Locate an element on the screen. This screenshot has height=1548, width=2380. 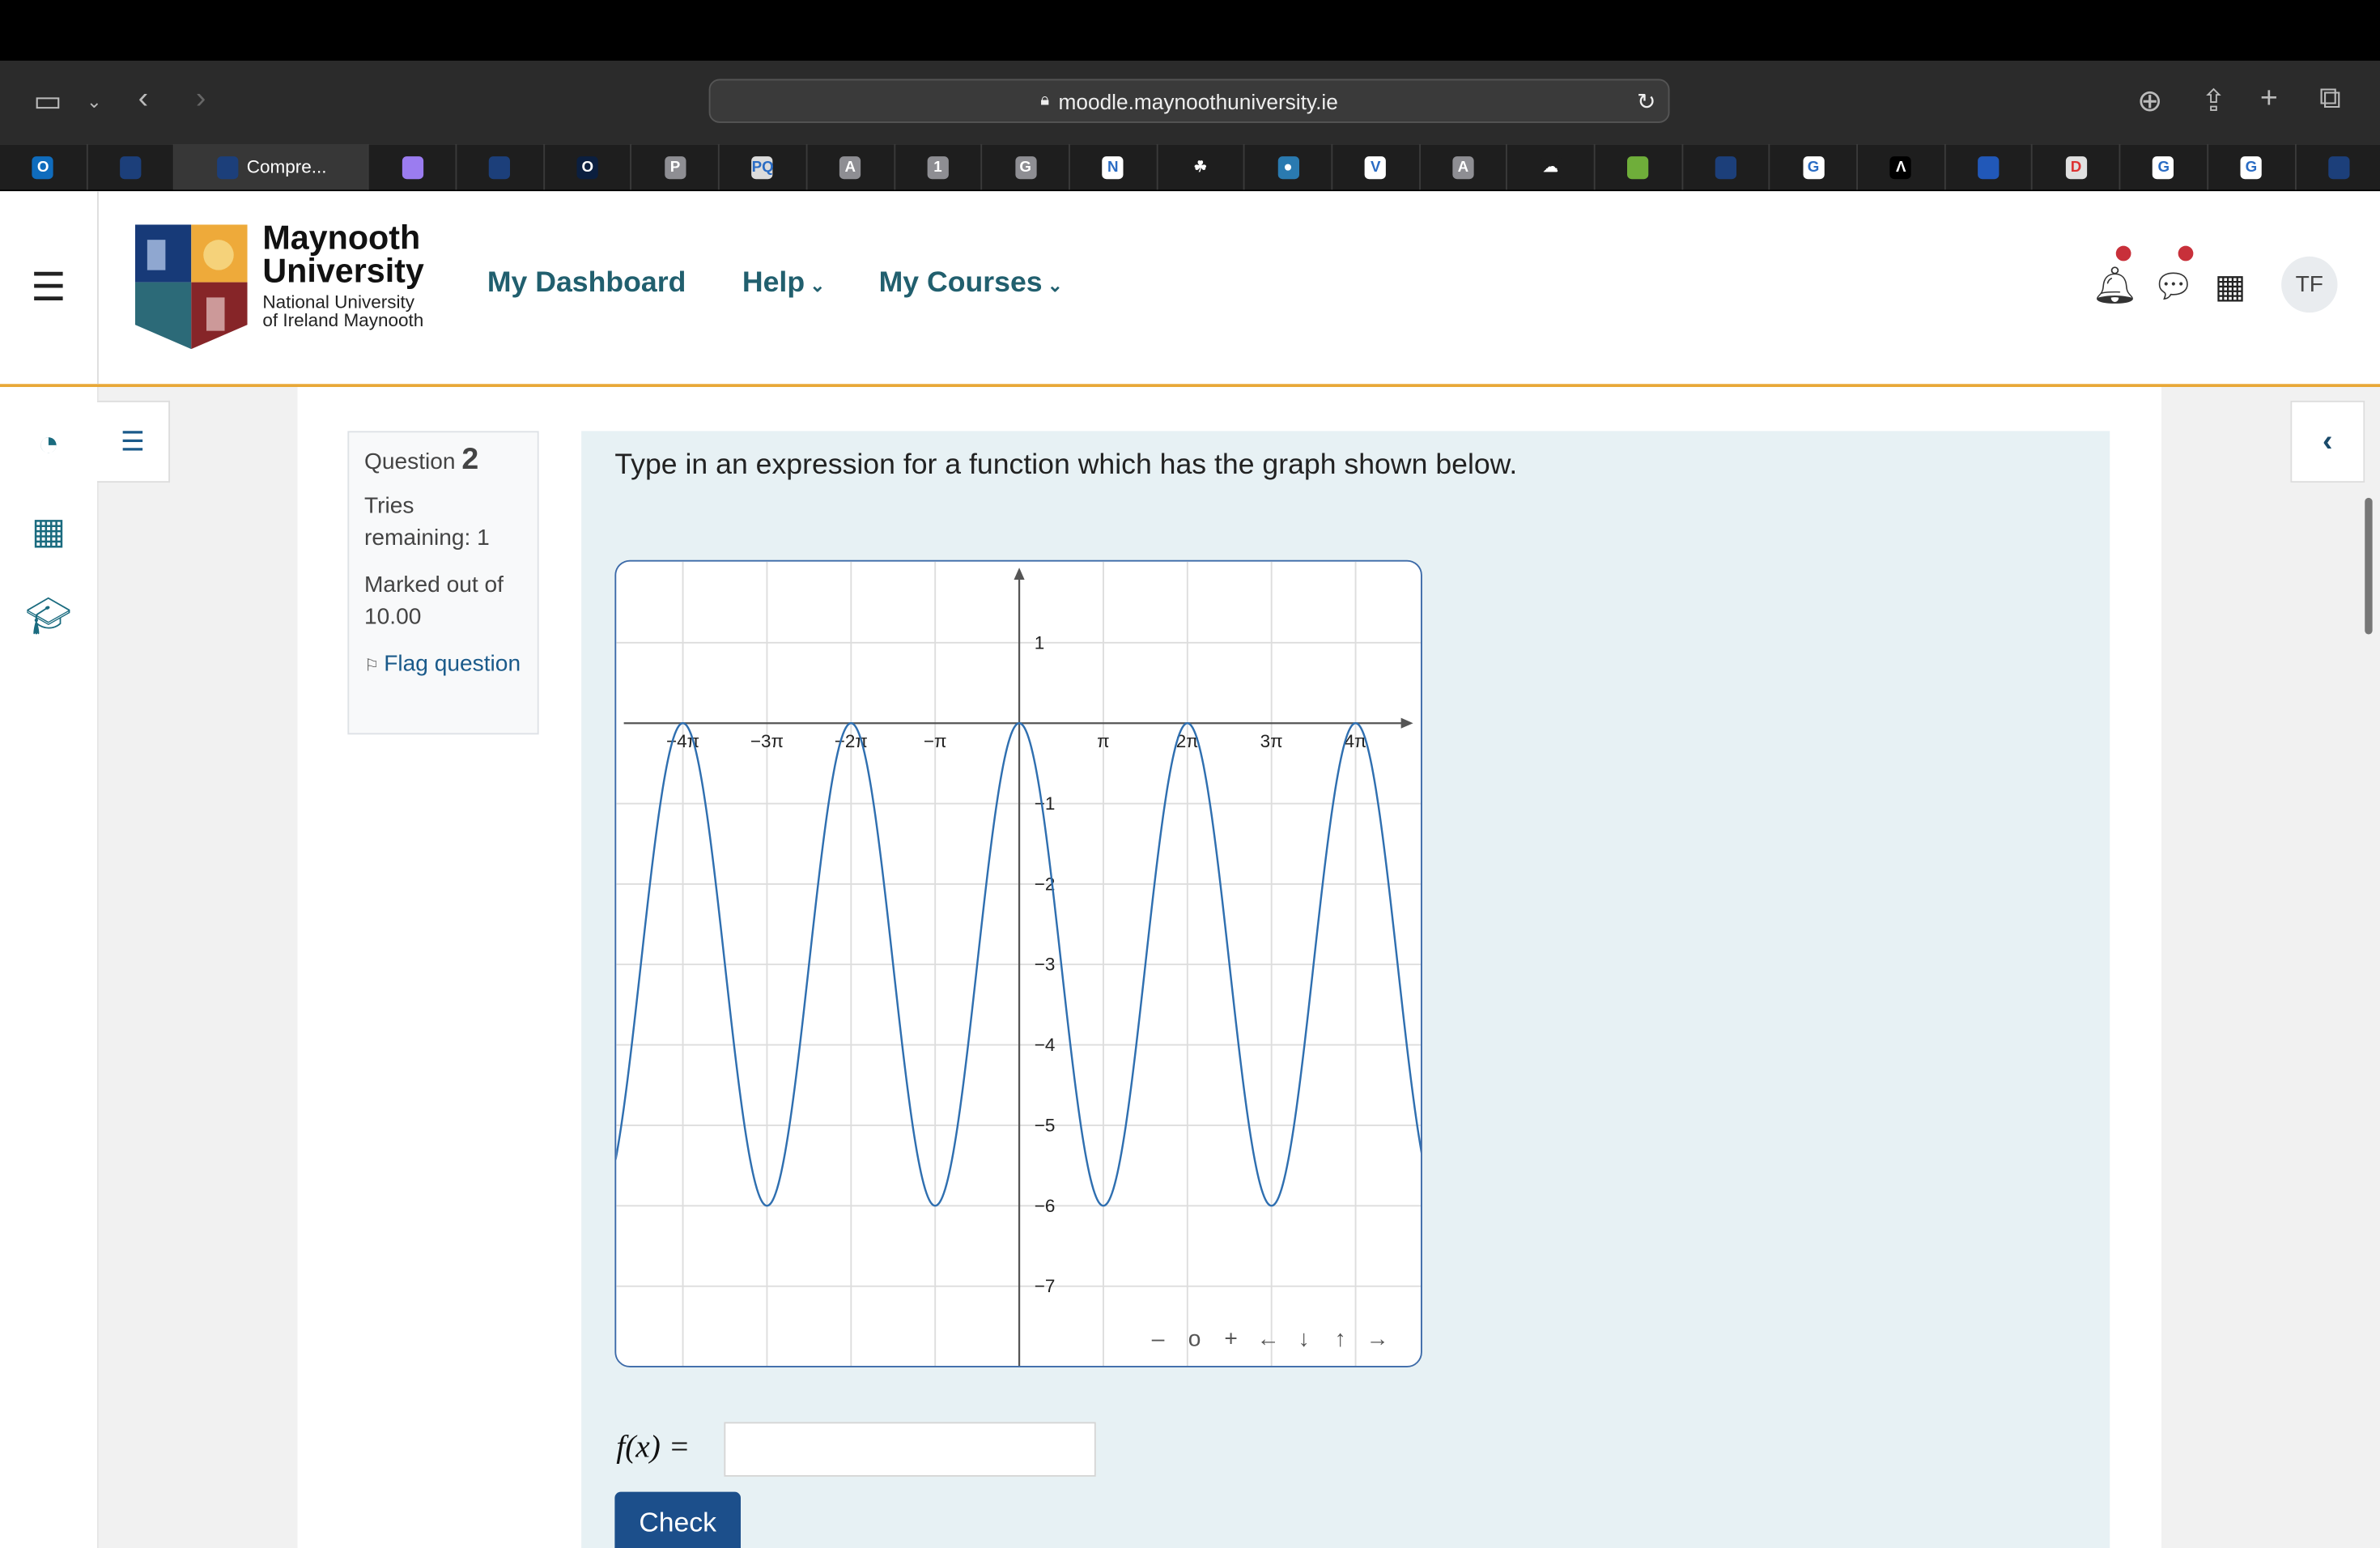
graduation-cap-icon: 🎓︎ is located at coordinates (48, 616).